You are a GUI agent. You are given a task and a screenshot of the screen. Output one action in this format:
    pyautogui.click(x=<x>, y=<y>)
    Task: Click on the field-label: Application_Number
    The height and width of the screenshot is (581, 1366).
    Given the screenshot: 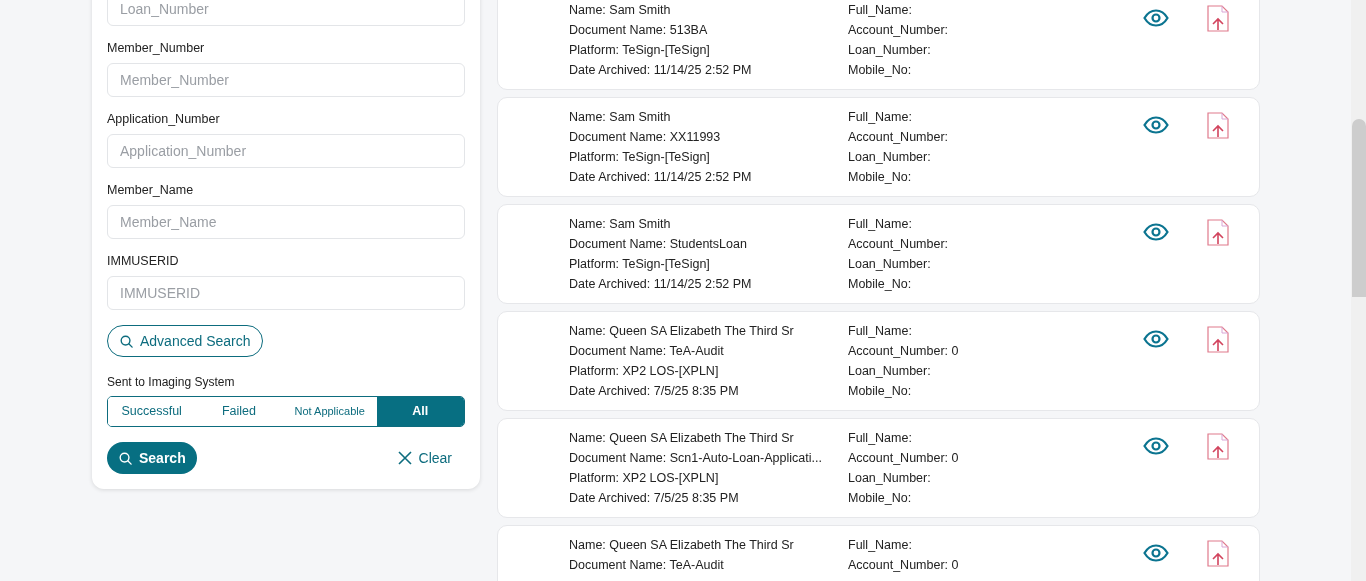 What is the action you would take?
    pyautogui.click(x=164, y=119)
    